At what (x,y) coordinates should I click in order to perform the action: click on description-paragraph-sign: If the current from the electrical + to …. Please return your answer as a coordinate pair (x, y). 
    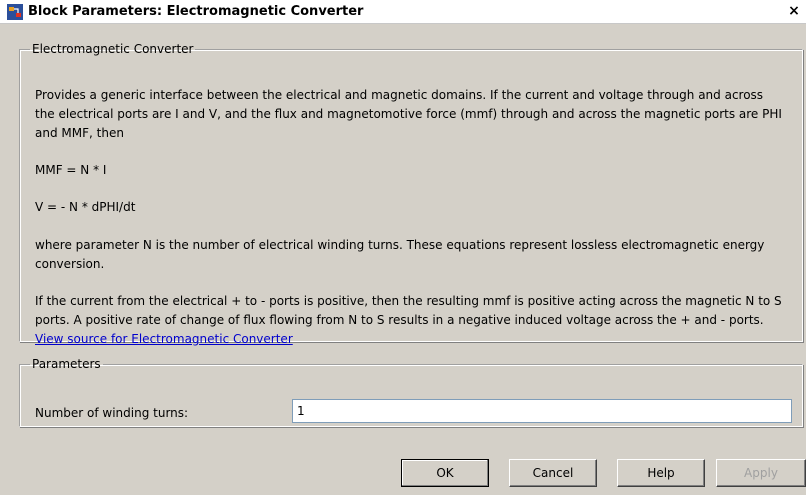
    Looking at the image, I should click on (408, 310).